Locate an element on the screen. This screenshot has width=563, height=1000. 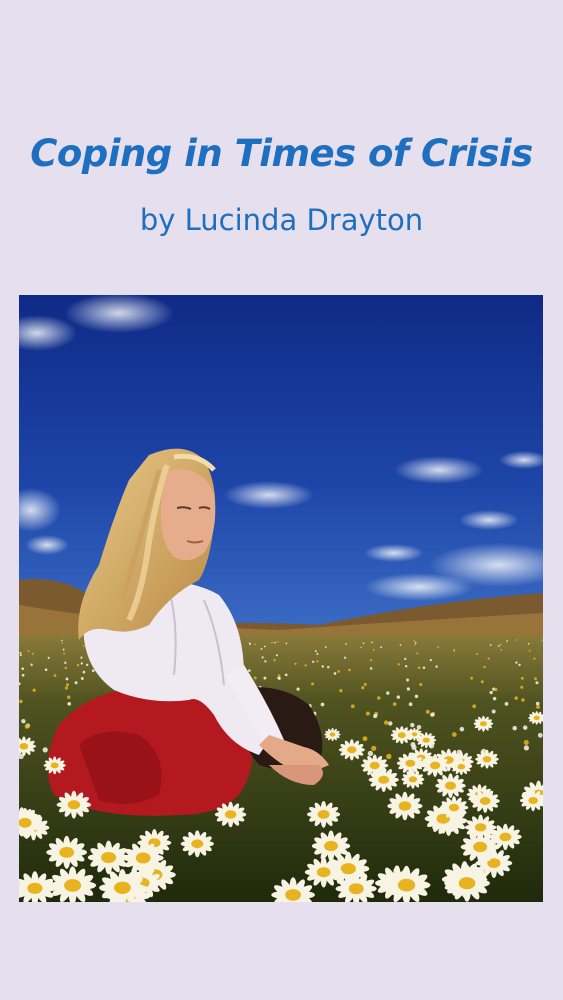
author-line: by Lucinda Drayton is located at coordinates (281, 220).